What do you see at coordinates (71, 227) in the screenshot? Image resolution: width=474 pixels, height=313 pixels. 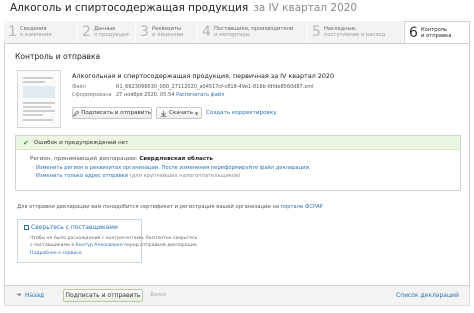 I see `suppliers-check-title: Сверьтесь с поставщиками` at bounding box center [71, 227].